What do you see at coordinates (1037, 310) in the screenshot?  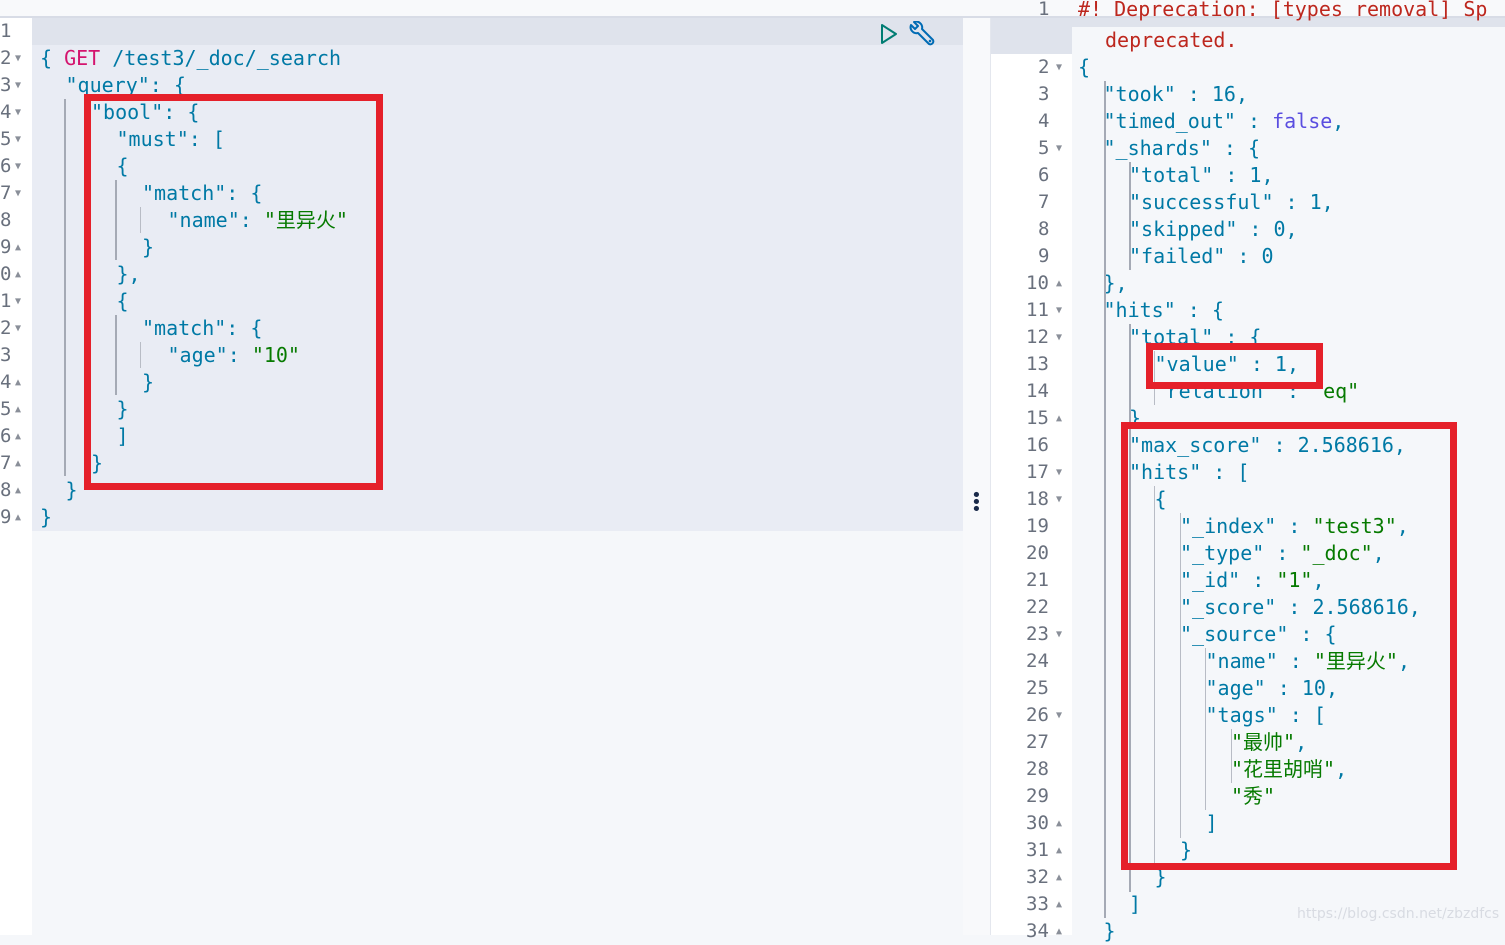 I see `response-line-number: 11` at bounding box center [1037, 310].